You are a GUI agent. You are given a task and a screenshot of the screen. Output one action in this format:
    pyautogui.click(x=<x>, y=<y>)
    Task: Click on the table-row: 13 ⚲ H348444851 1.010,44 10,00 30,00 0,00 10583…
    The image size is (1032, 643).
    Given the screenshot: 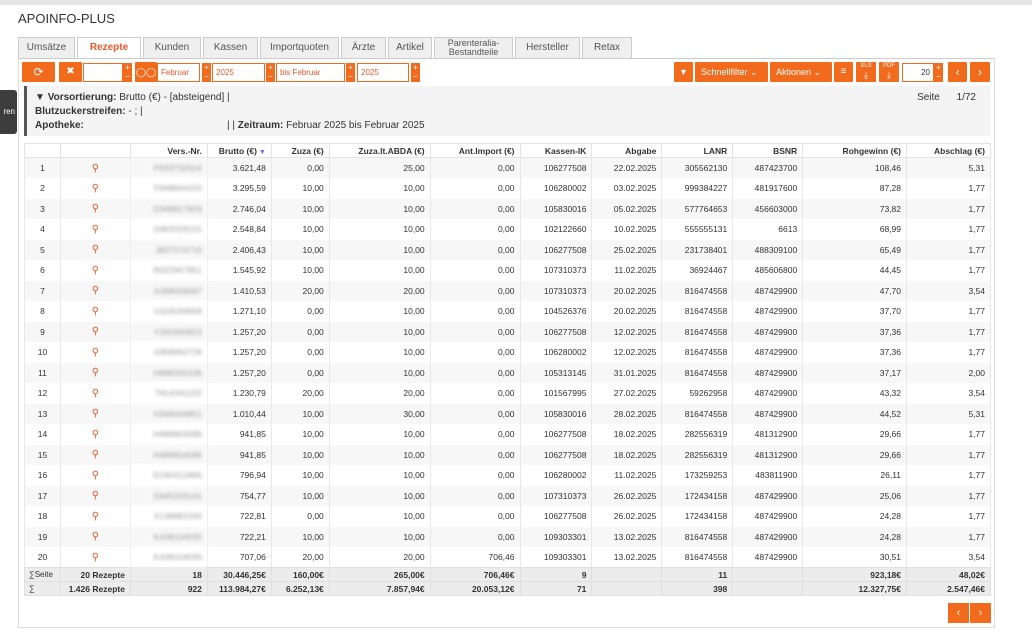 What is the action you would take?
    pyautogui.click(x=507, y=413)
    